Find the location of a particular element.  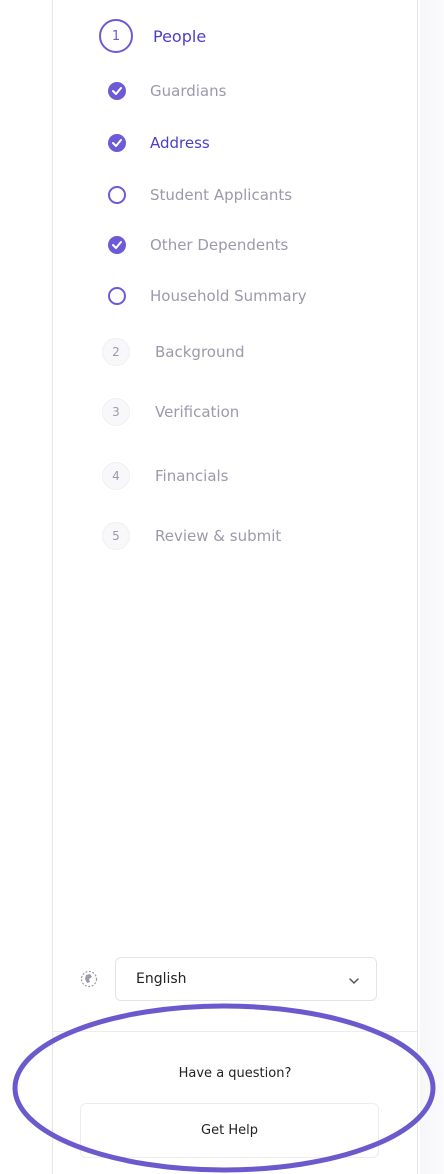

substep-student-applicants: Student Applicants is located at coordinates (200, 195).